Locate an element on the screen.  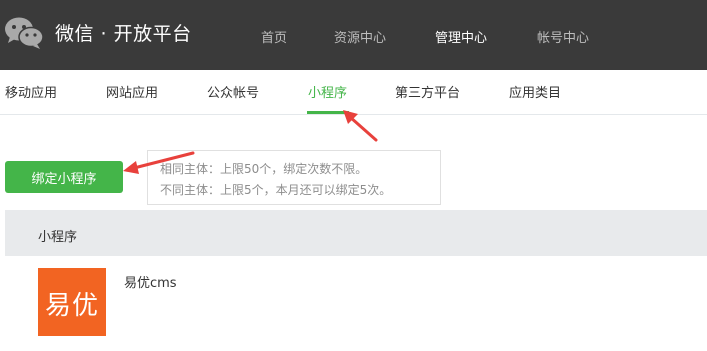
tab-mini-program: 小程序 is located at coordinates (327, 91).